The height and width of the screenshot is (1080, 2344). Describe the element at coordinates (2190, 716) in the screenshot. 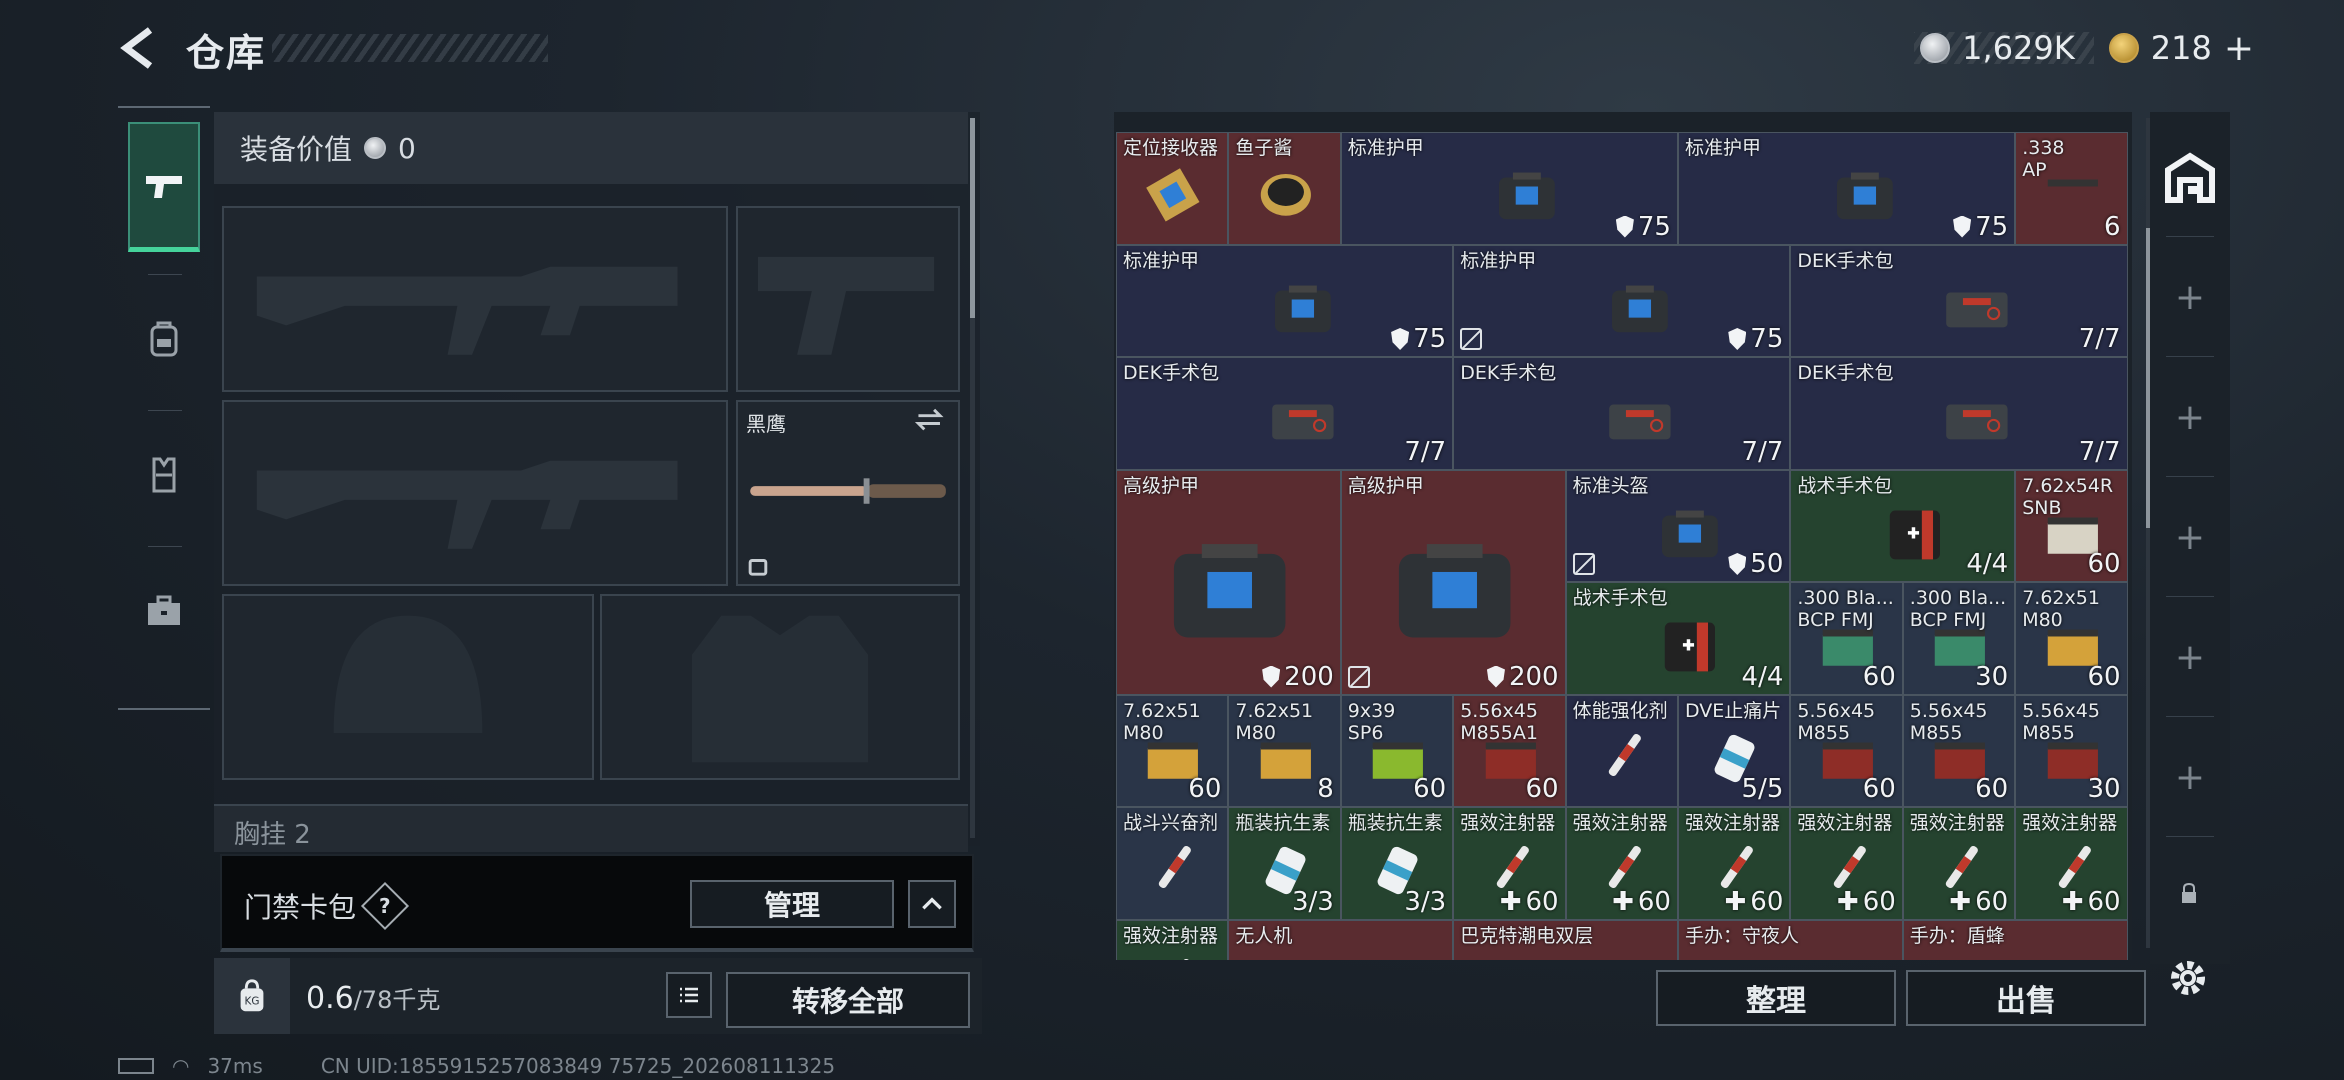

I see `divider` at that location.